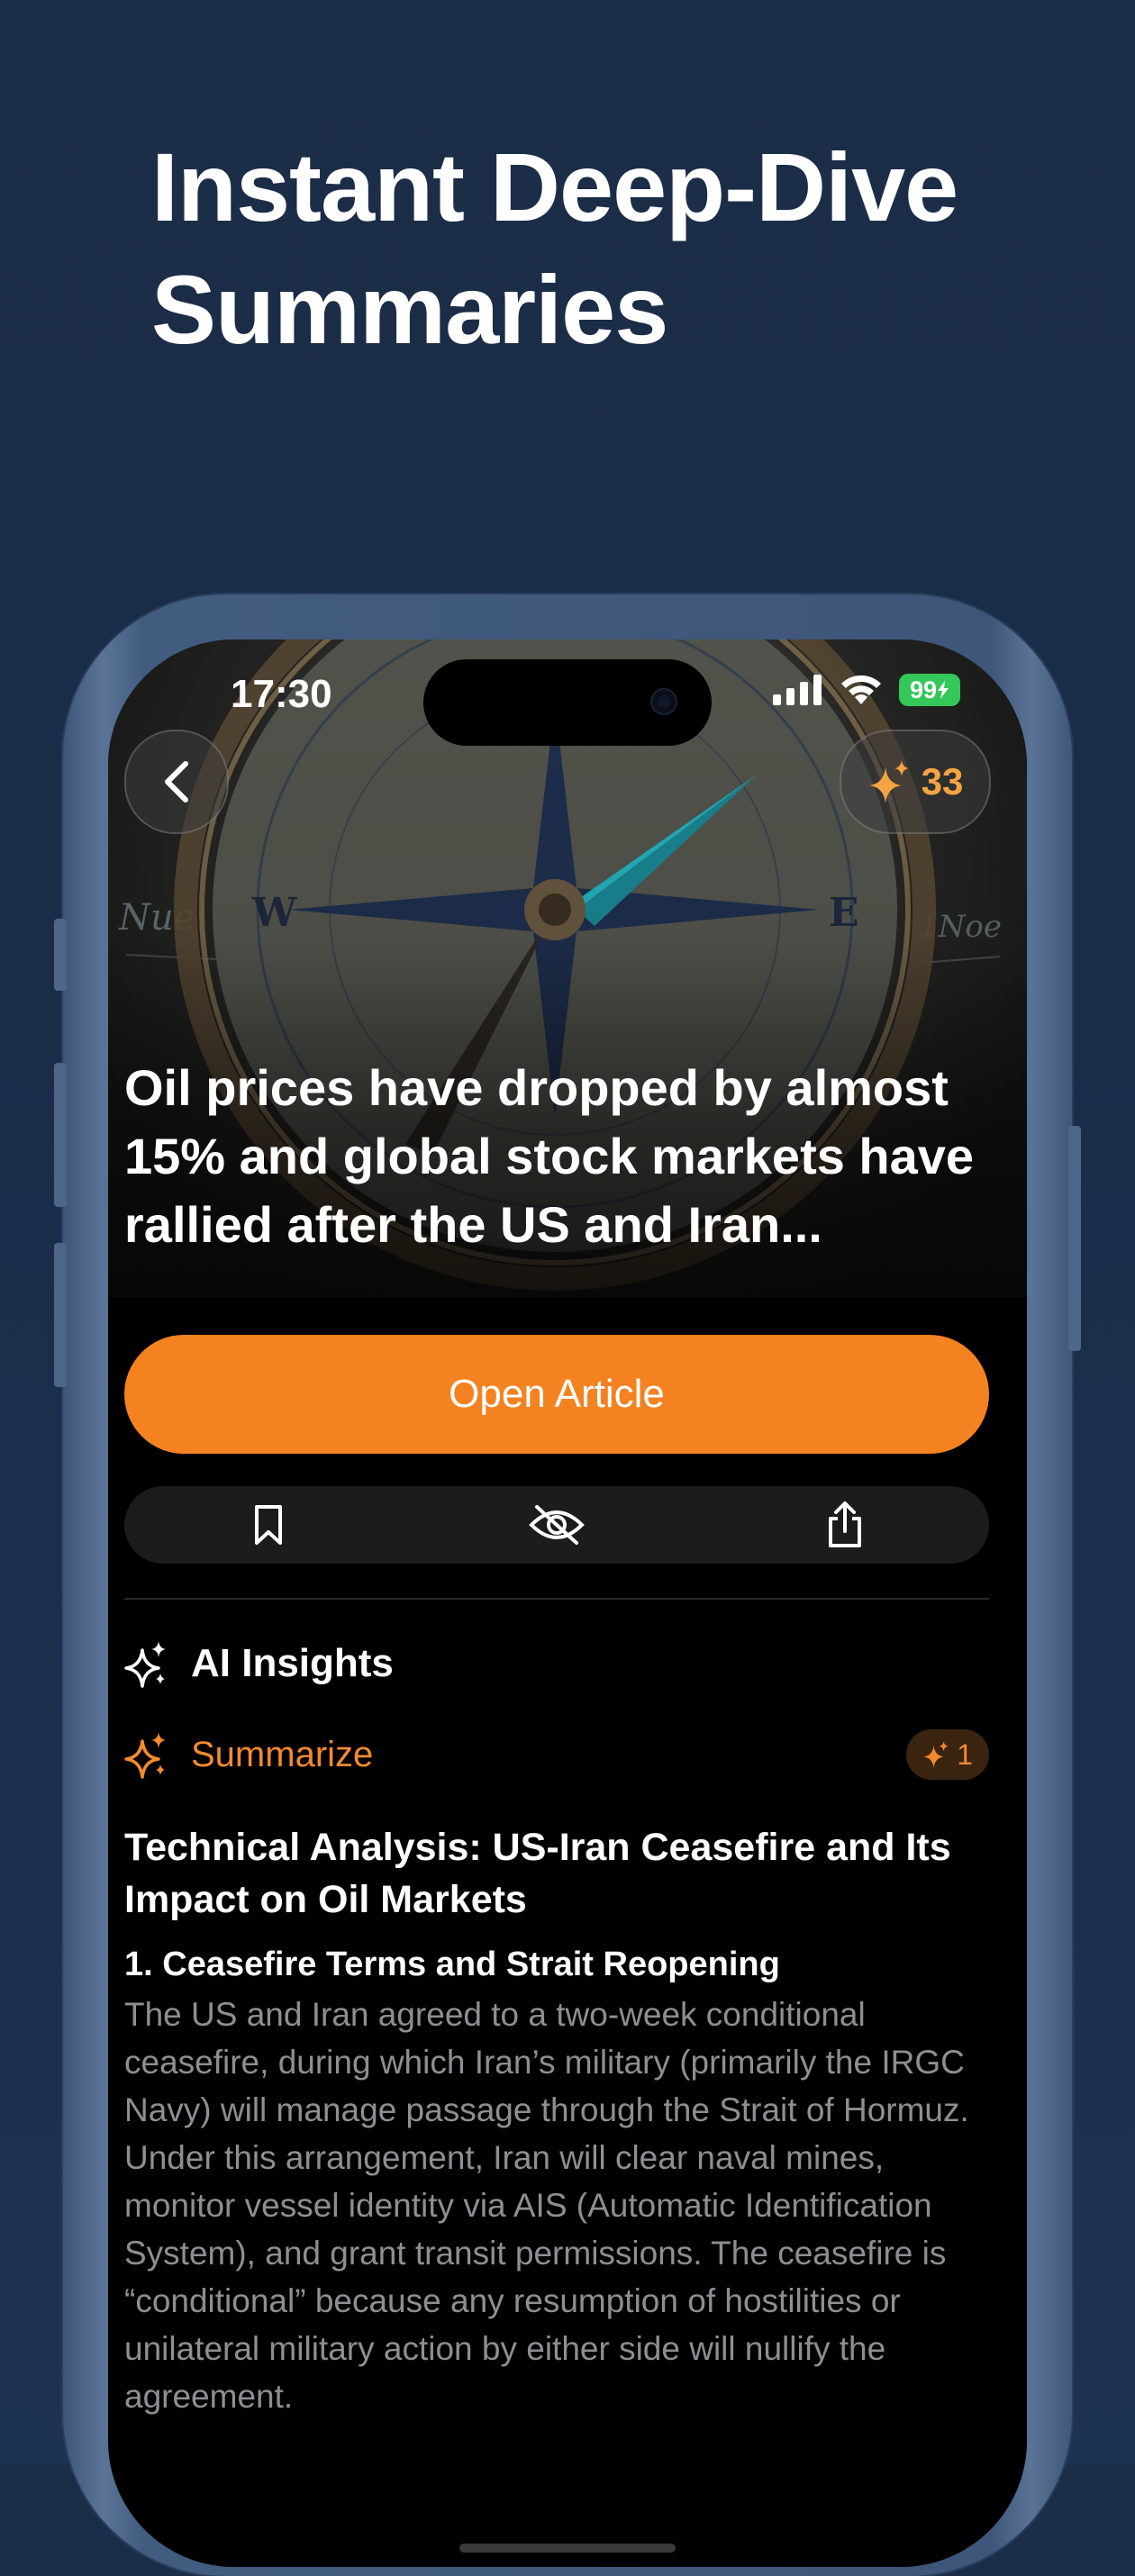 This screenshot has height=2576, width=1135. I want to click on bookmark-icon, so click(268, 1525).